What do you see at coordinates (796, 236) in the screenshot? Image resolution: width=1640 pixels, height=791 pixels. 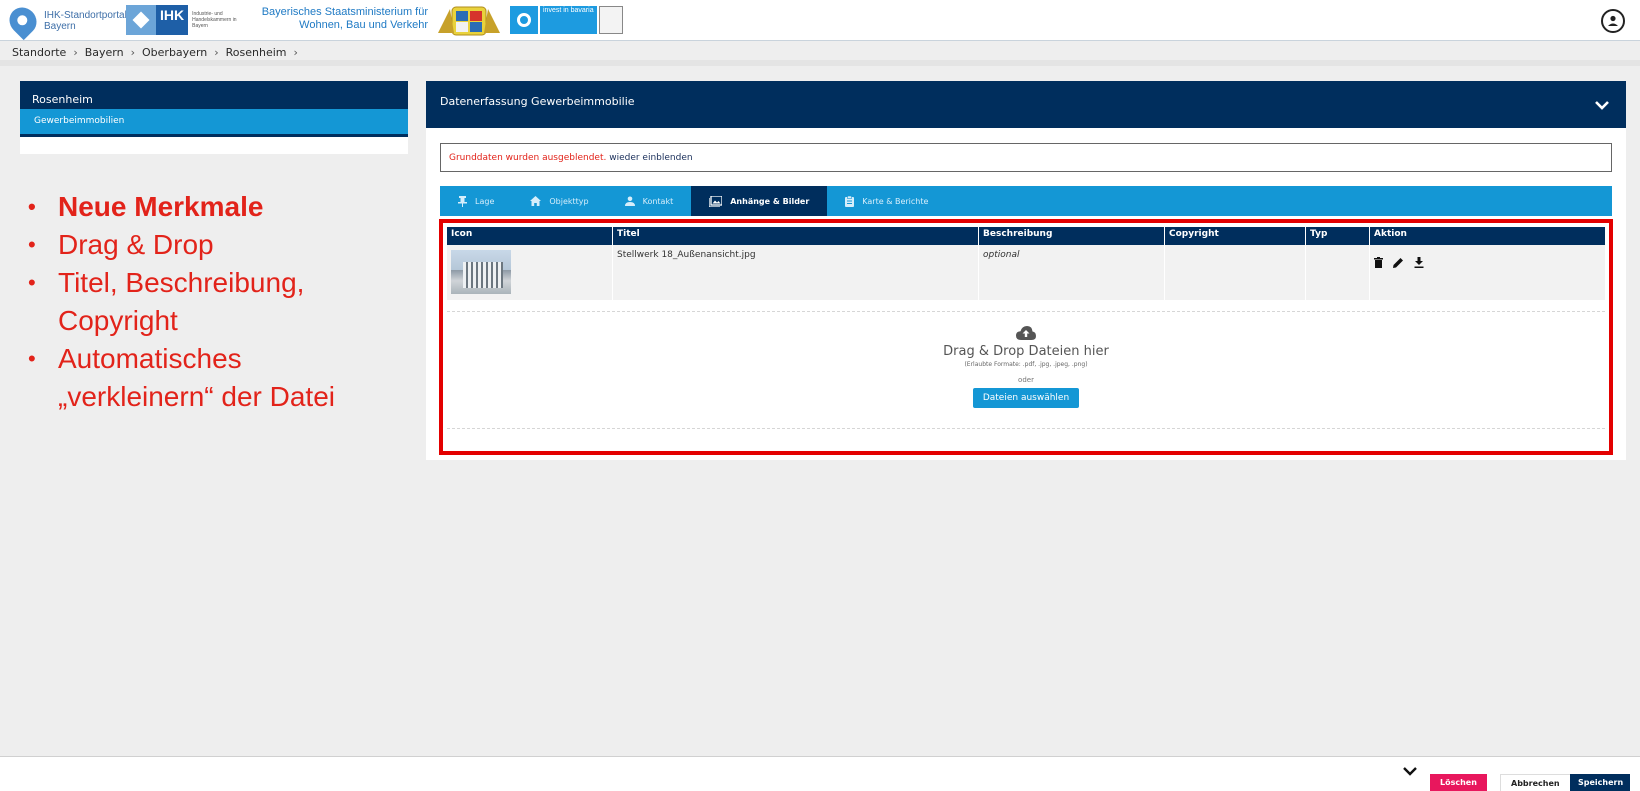 I see `col-header-titel: Titel` at bounding box center [796, 236].